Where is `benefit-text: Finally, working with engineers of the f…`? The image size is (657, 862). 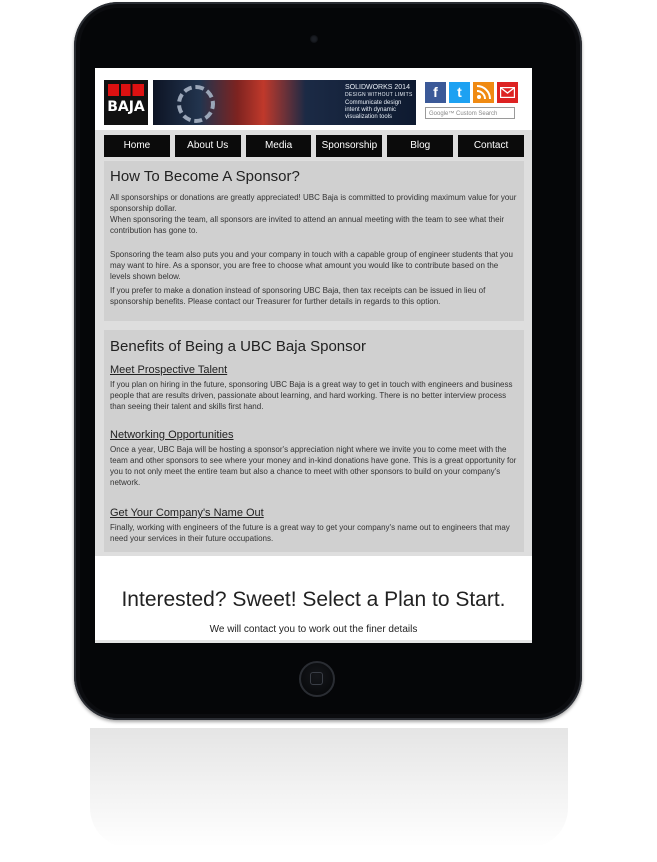 benefit-text: Finally, working with engineers of the f… is located at coordinates (310, 533).